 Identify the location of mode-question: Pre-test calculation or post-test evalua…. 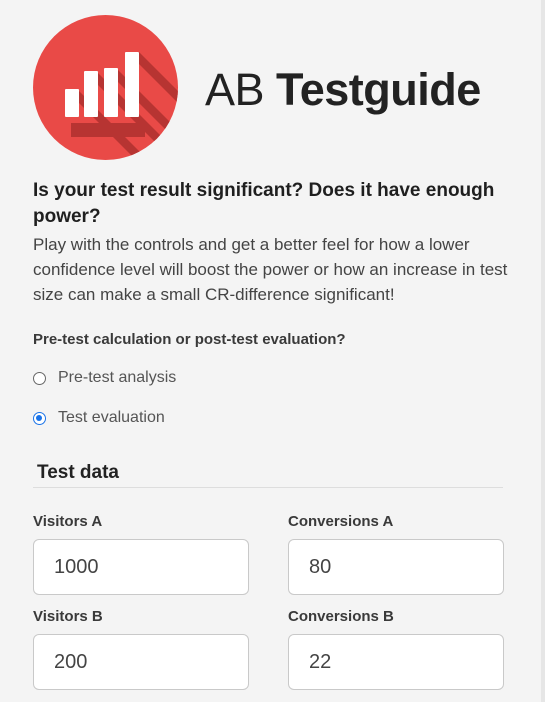
(189, 339).